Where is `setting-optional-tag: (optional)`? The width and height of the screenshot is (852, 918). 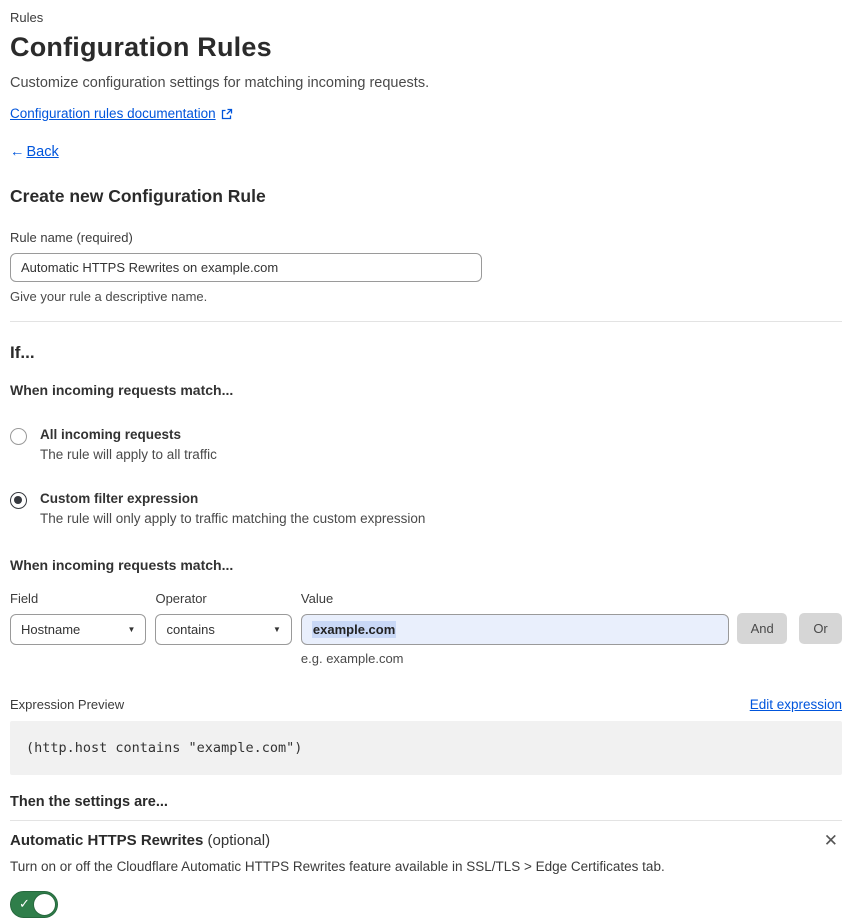
setting-optional-tag: (optional) is located at coordinates (239, 840).